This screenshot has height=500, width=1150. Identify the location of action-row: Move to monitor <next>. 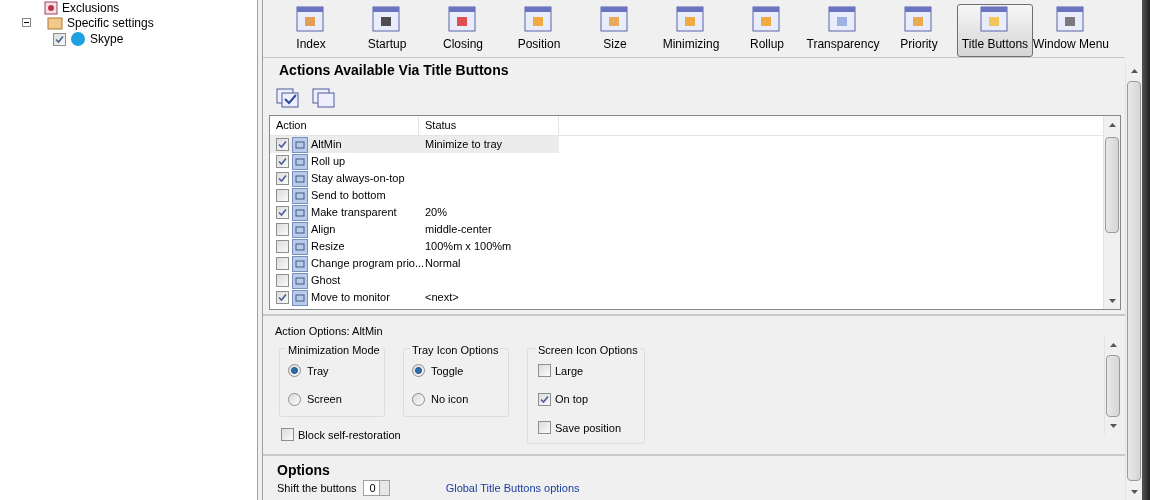
(414, 297).